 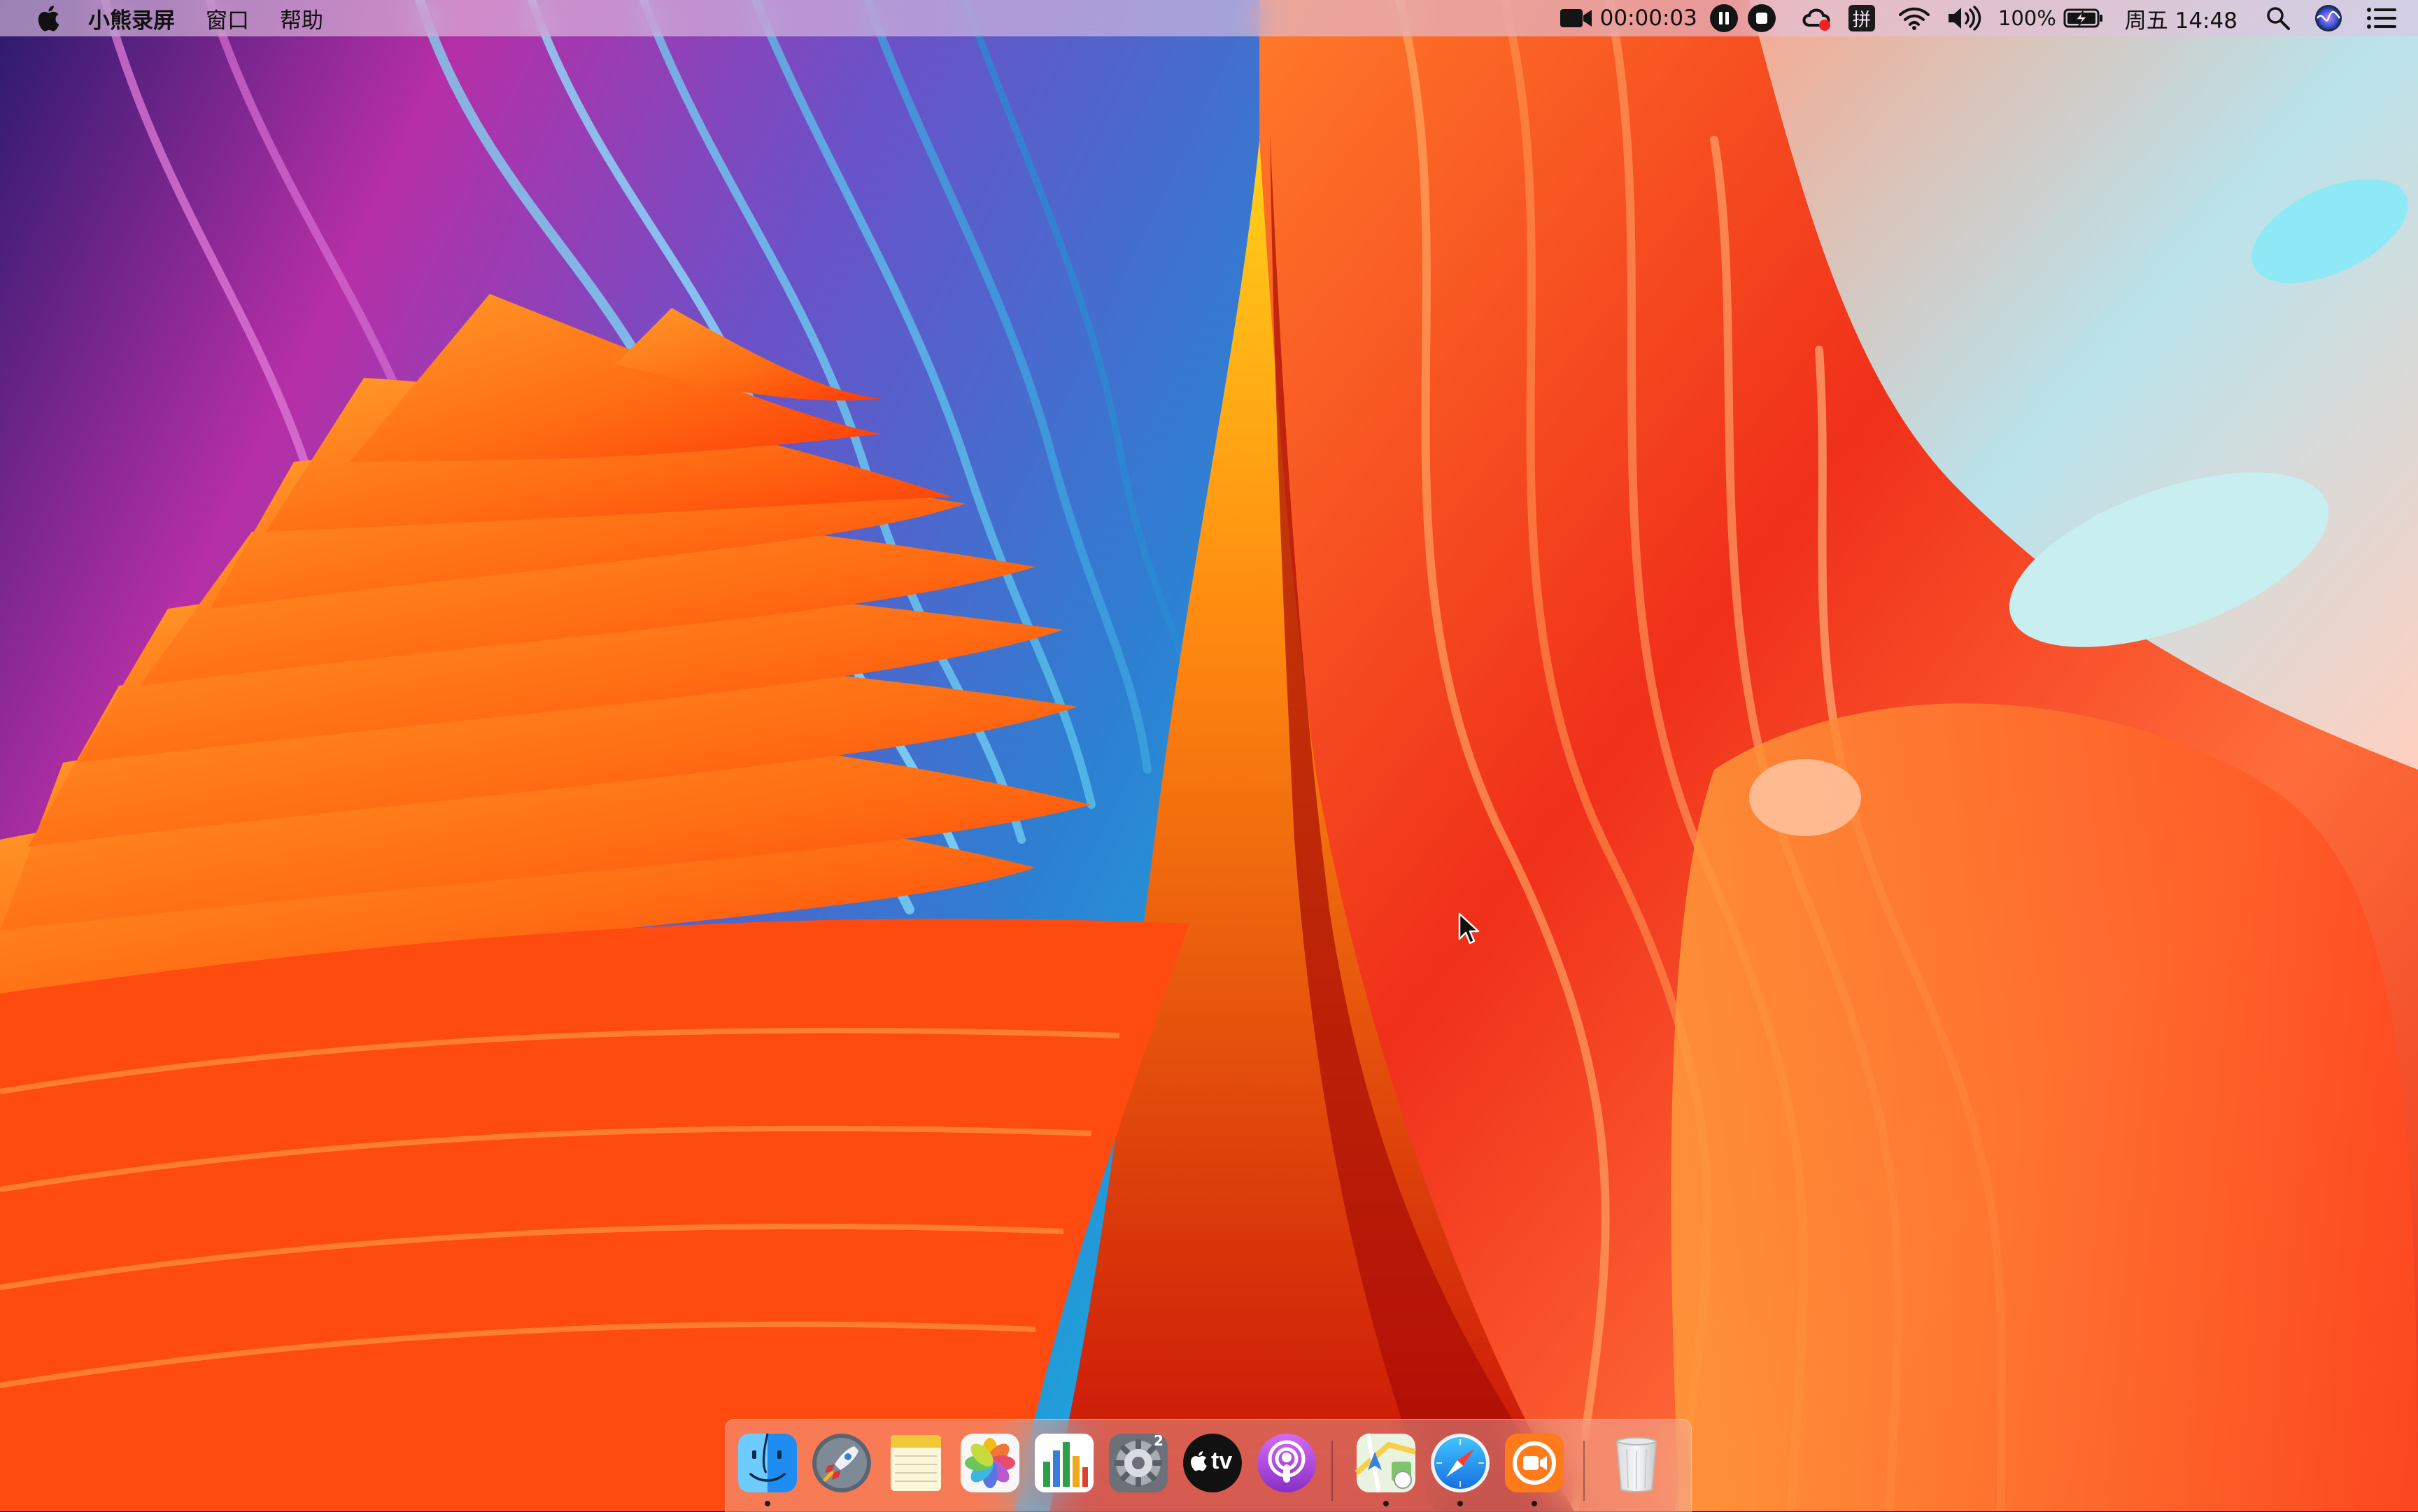 I want to click on apple-tv-label: tv, so click(x=1222, y=1461).